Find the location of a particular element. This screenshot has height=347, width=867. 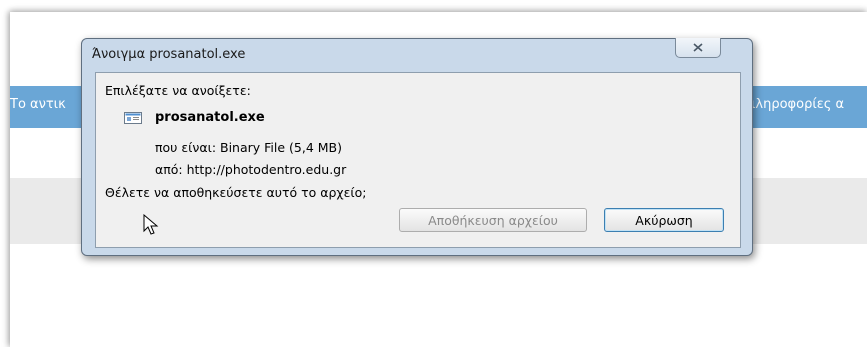

dialog-title: Άνοιγμα prosanatol.exe is located at coordinates (169, 54).